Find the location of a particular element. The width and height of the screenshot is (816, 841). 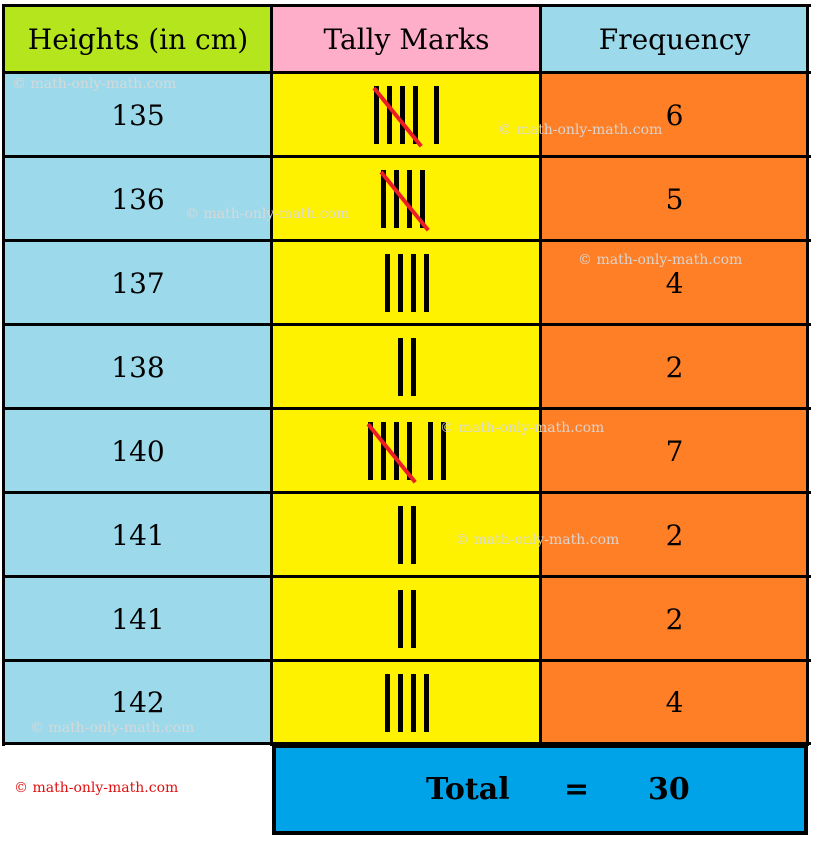

height-value: 137 is located at coordinates (138, 283).